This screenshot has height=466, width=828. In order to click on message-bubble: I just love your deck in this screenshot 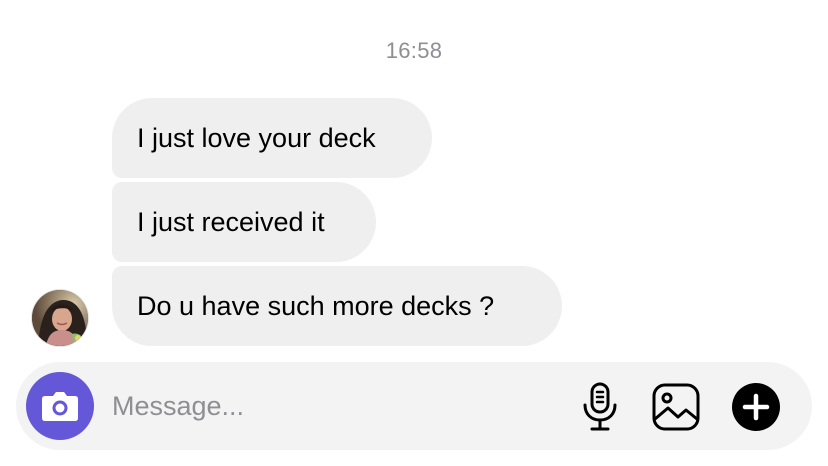, I will do `click(272, 138)`.